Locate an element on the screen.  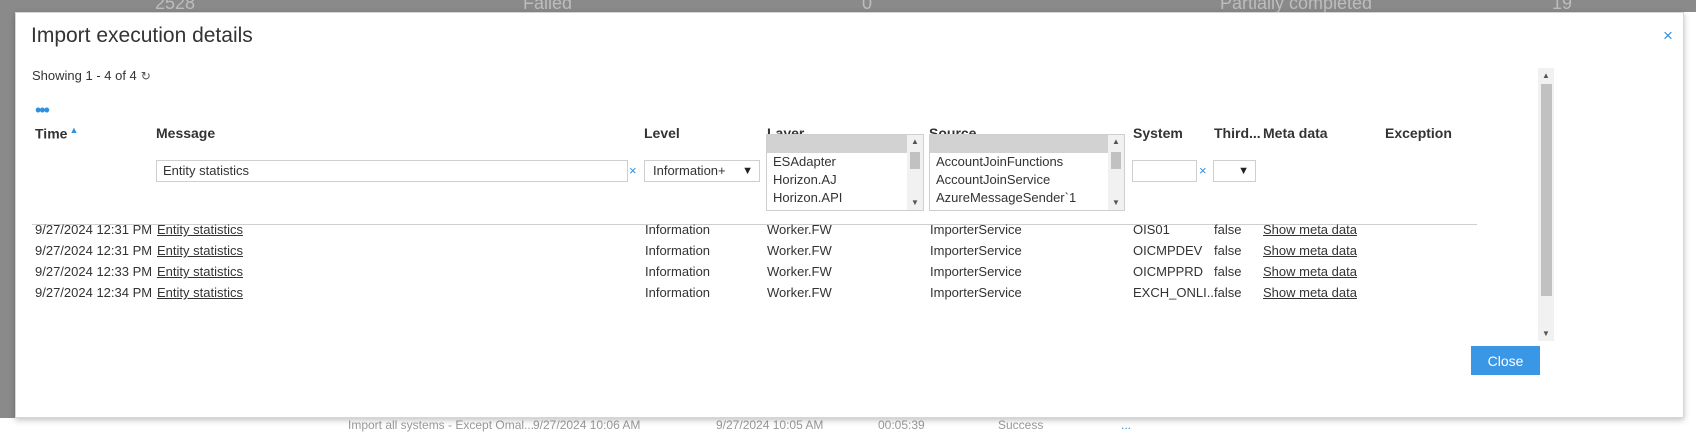
background-status-failed: Failed is located at coordinates (548, 6).